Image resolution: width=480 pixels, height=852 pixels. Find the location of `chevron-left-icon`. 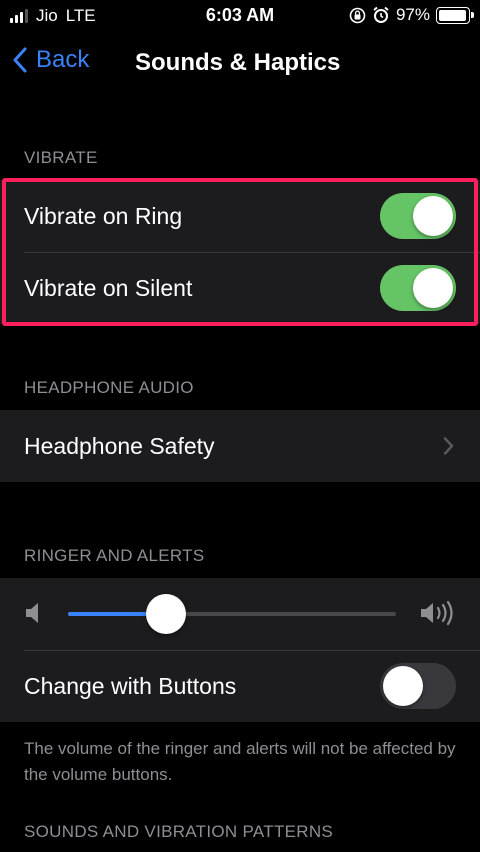

chevron-left-icon is located at coordinates (20, 60).